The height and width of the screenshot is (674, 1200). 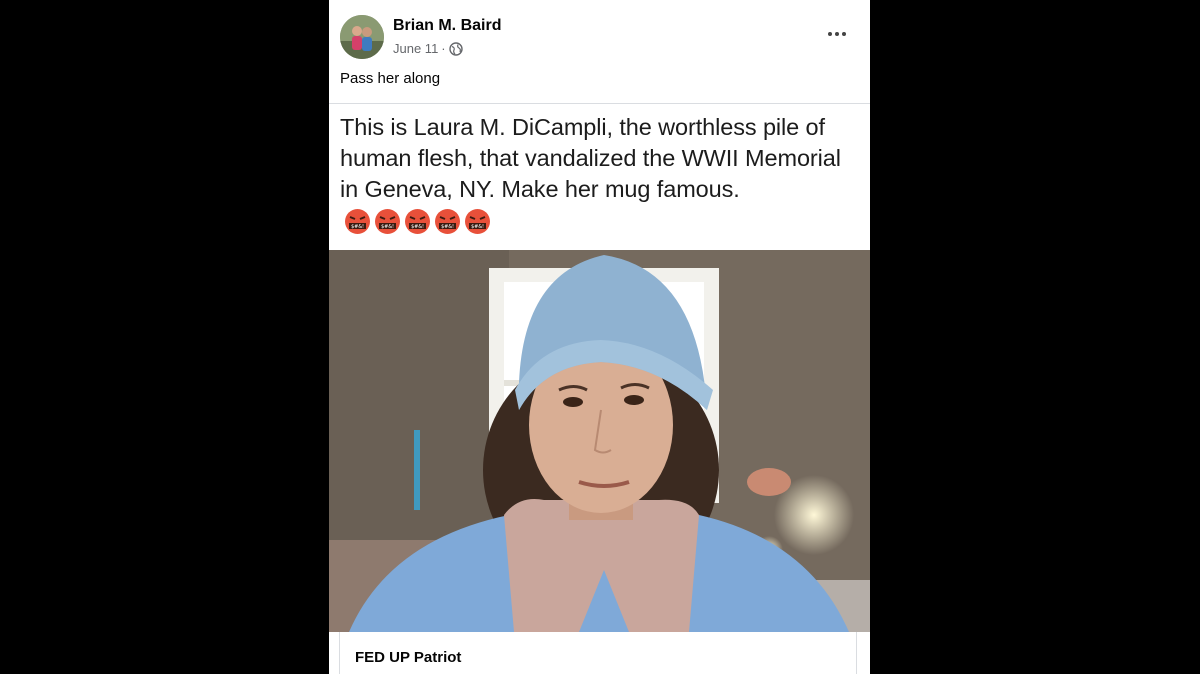 What do you see at coordinates (599, 35) in the screenshot?
I see `post-header: Brian M. Baird June 11 ·` at bounding box center [599, 35].